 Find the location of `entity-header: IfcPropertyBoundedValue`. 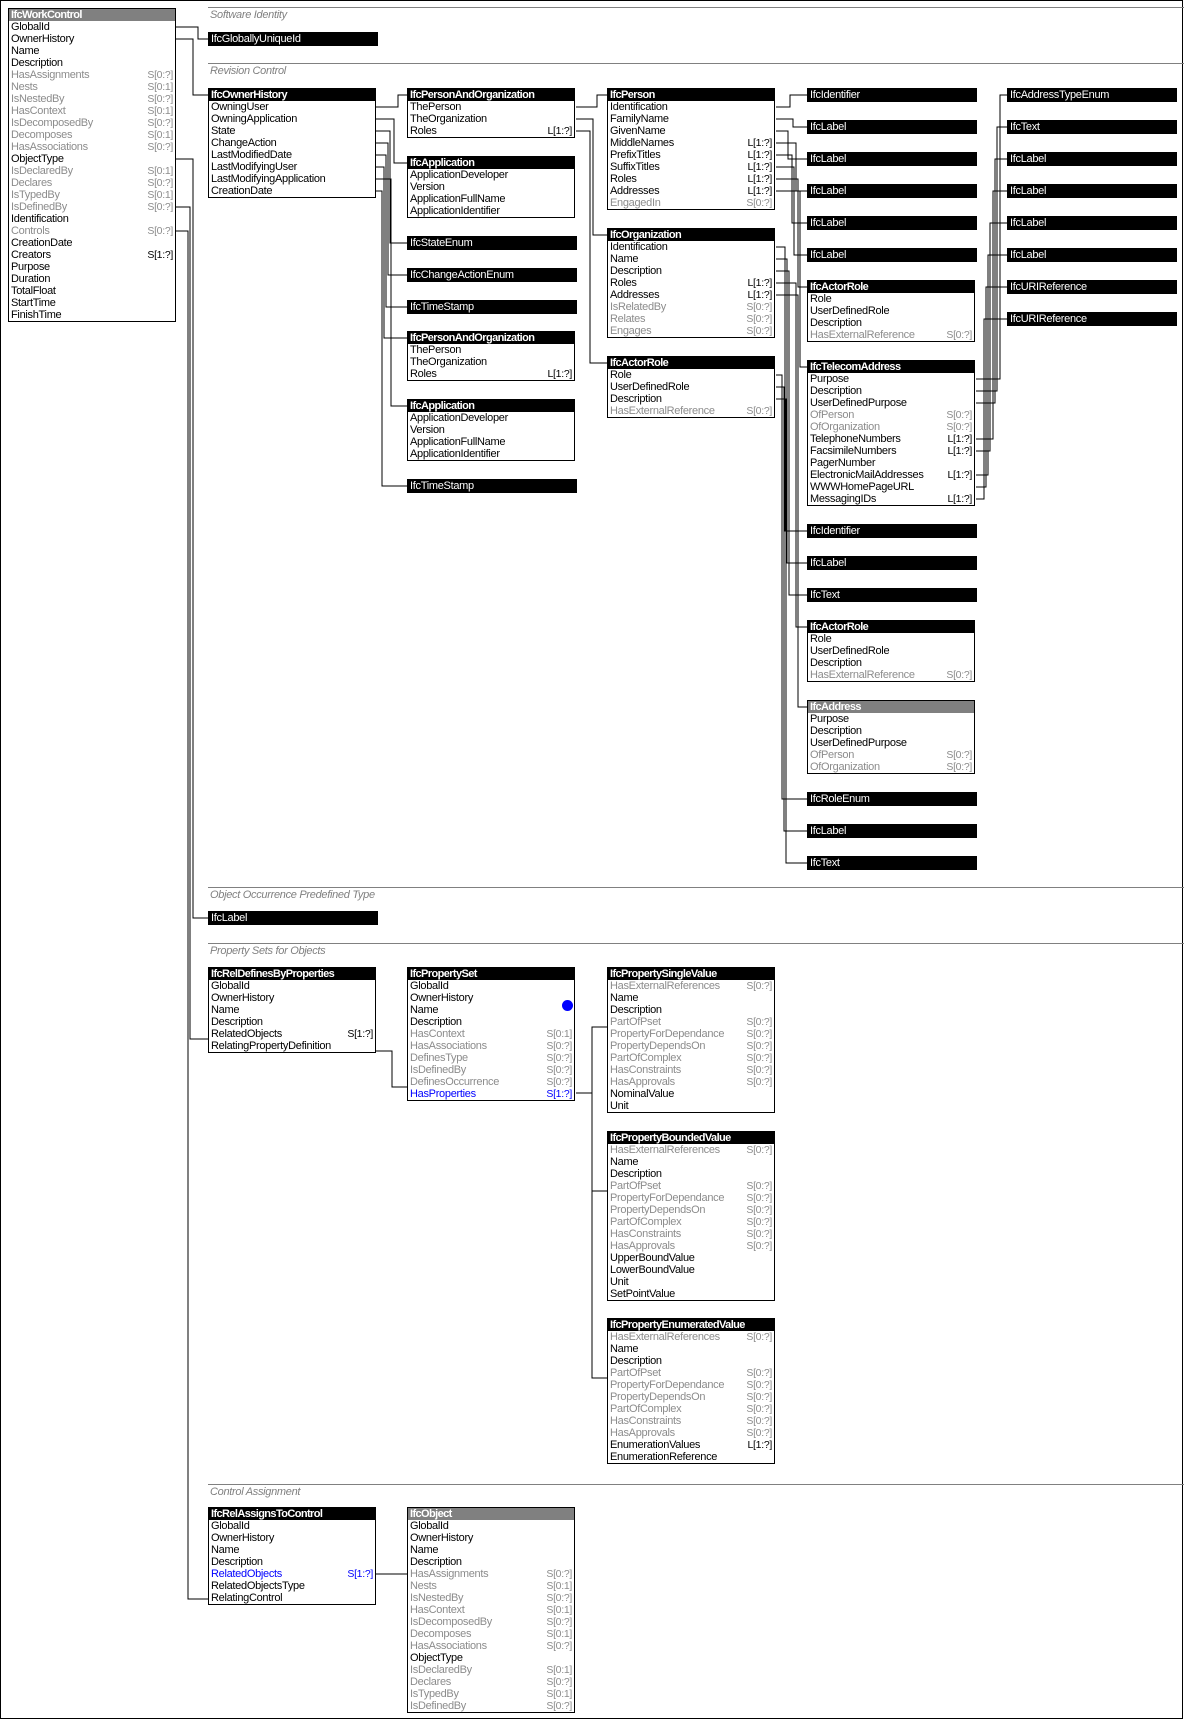

entity-header: IfcPropertyBoundedValue is located at coordinates (691, 1138).